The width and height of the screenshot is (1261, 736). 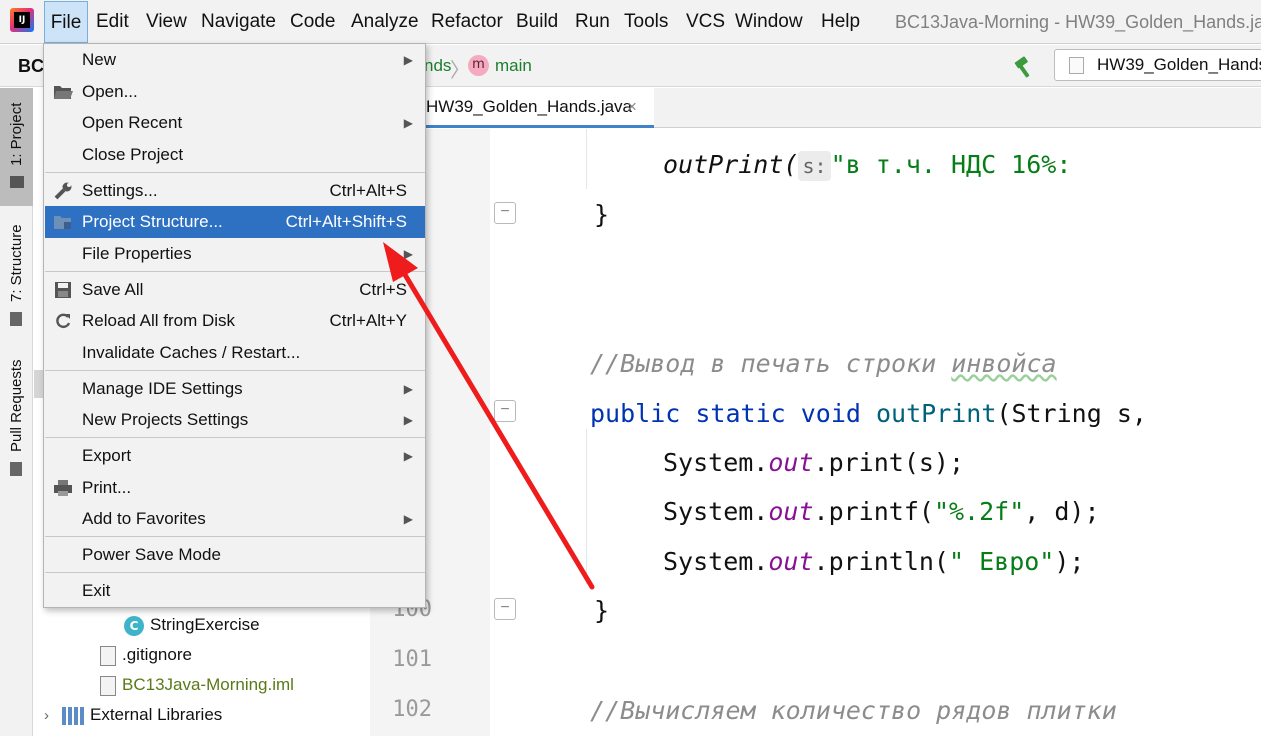 I want to click on menu-item-open-recent: Open Recent ▶, so click(x=235, y=123).